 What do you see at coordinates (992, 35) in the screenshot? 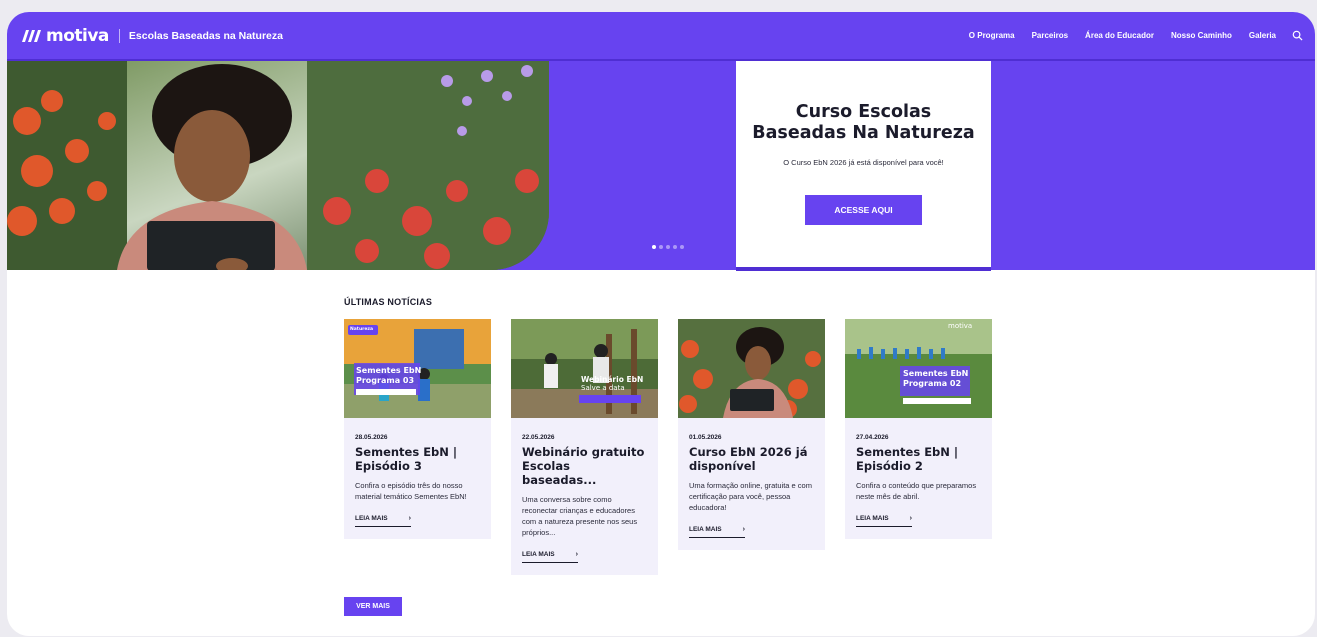
I see `nav-item-o-programa: O Programa` at bounding box center [992, 35].